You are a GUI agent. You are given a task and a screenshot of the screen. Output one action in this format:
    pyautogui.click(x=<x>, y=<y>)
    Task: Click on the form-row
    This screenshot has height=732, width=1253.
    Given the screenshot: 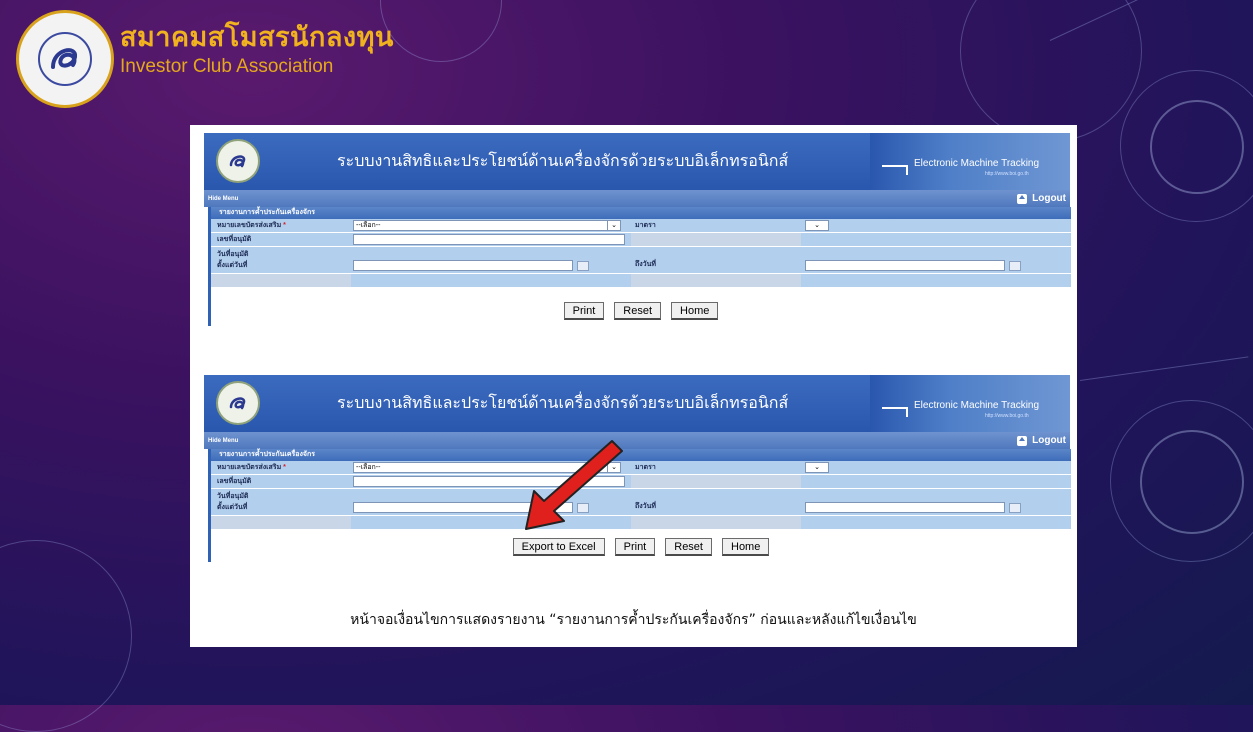 What is the action you would take?
    pyautogui.click(x=641, y=281)
    